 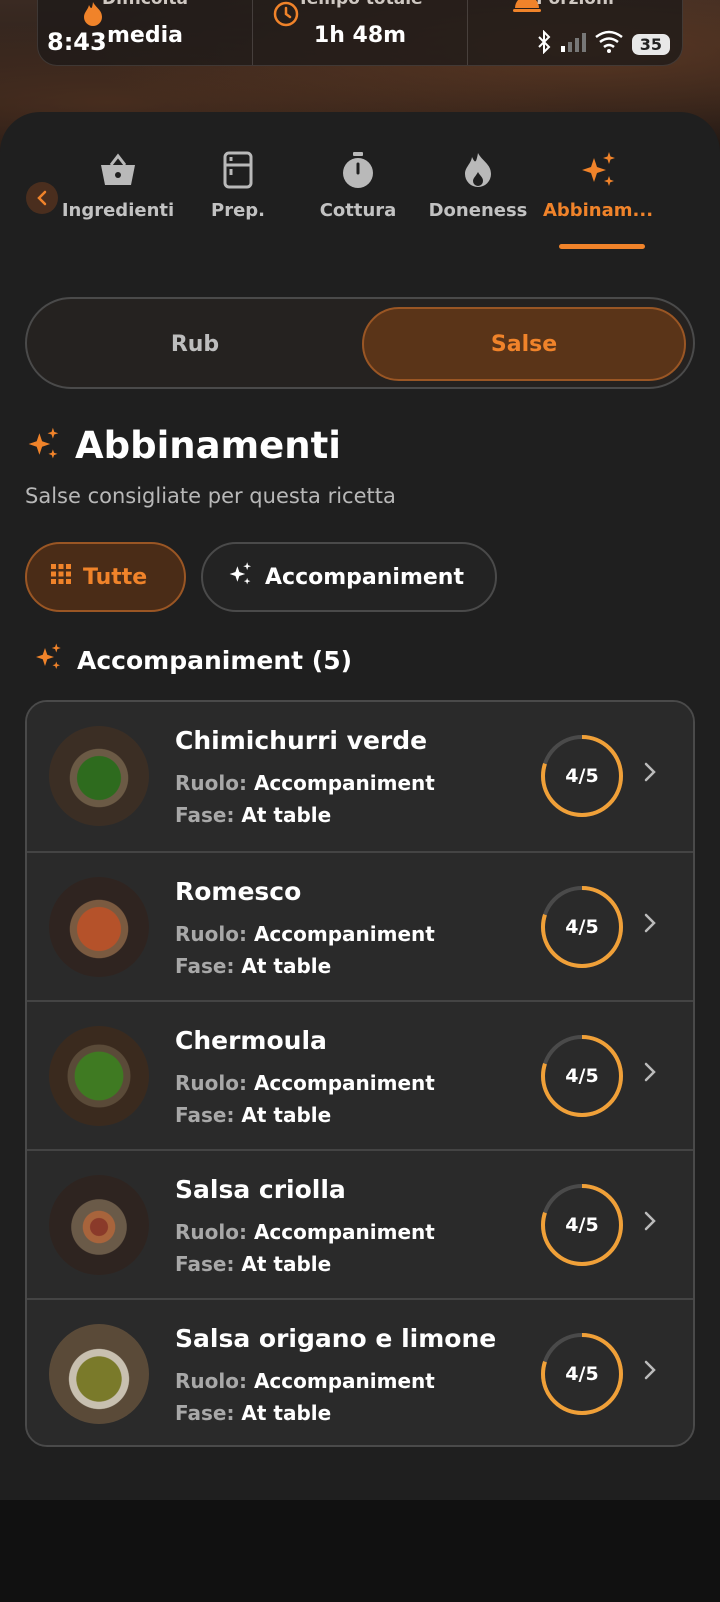 I want to click on bottom-area, so click(x=360, y=1551).